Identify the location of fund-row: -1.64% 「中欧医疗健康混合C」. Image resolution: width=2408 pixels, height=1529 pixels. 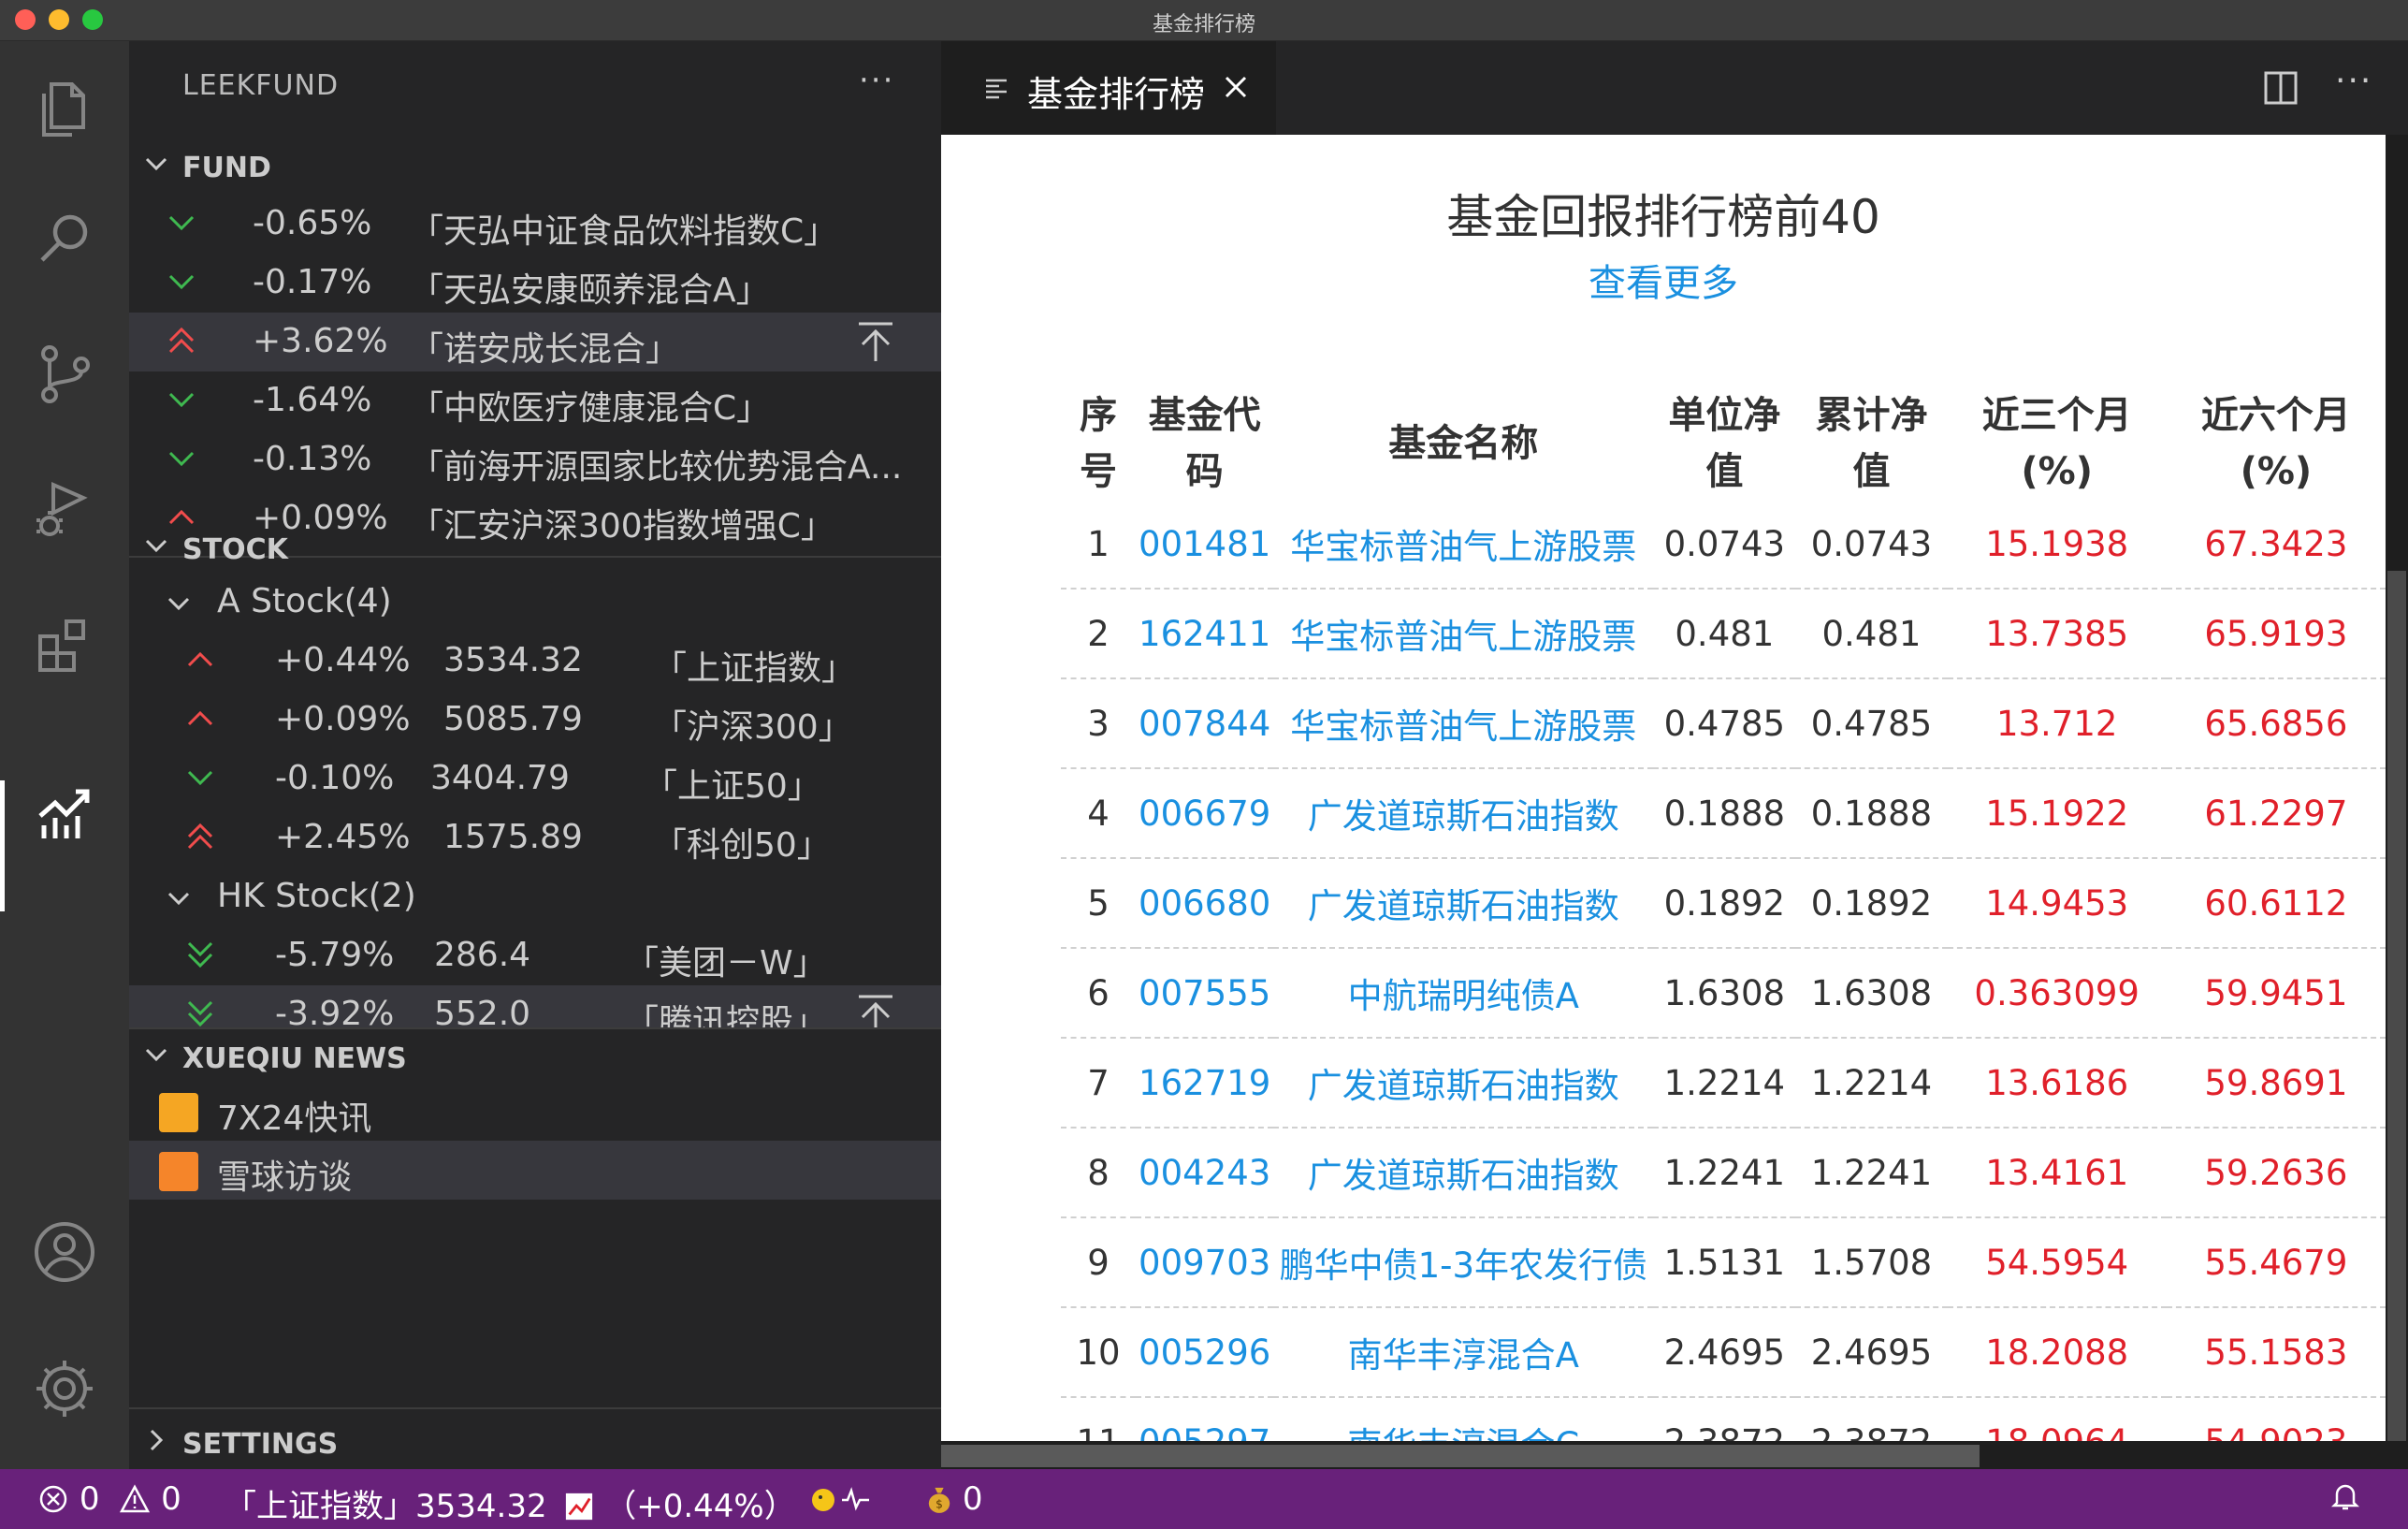
(535, 400).